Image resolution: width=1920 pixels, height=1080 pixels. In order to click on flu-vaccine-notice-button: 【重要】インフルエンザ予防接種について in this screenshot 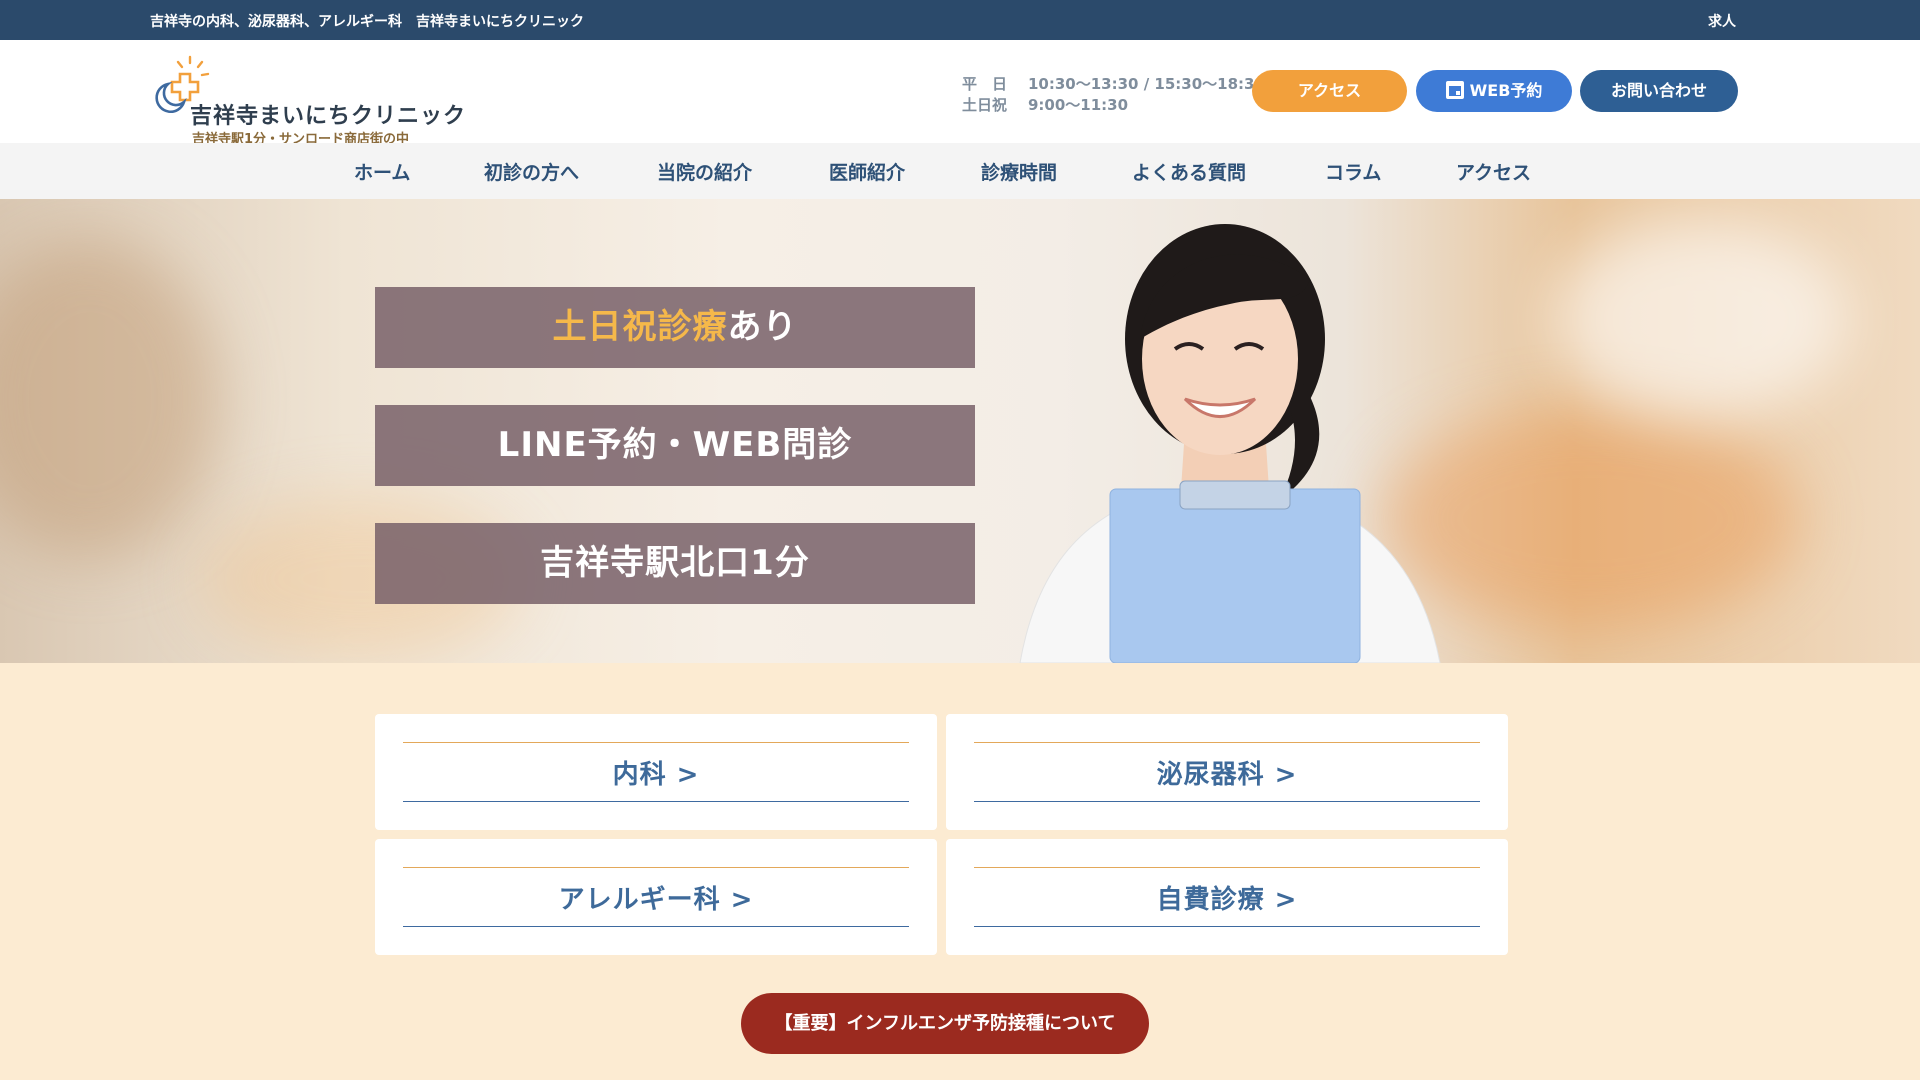, I will do `click(945, 1023)`.